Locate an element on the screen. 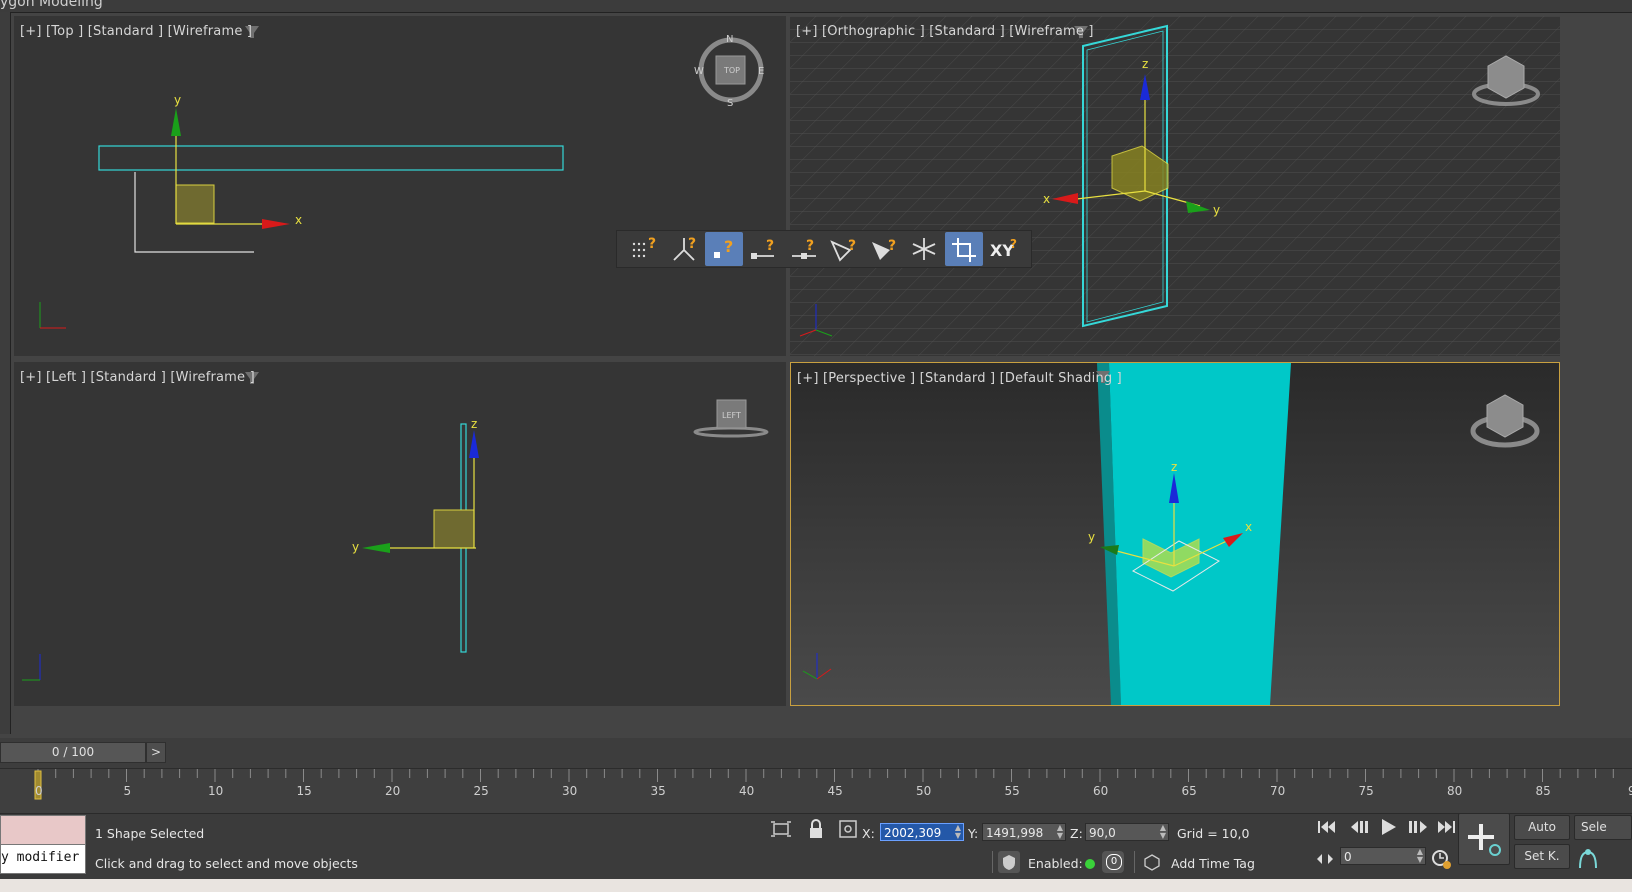 This screenshot has height=892, width=1632. enabled-counter-value: 0 is located at coordinates (1114, 862).